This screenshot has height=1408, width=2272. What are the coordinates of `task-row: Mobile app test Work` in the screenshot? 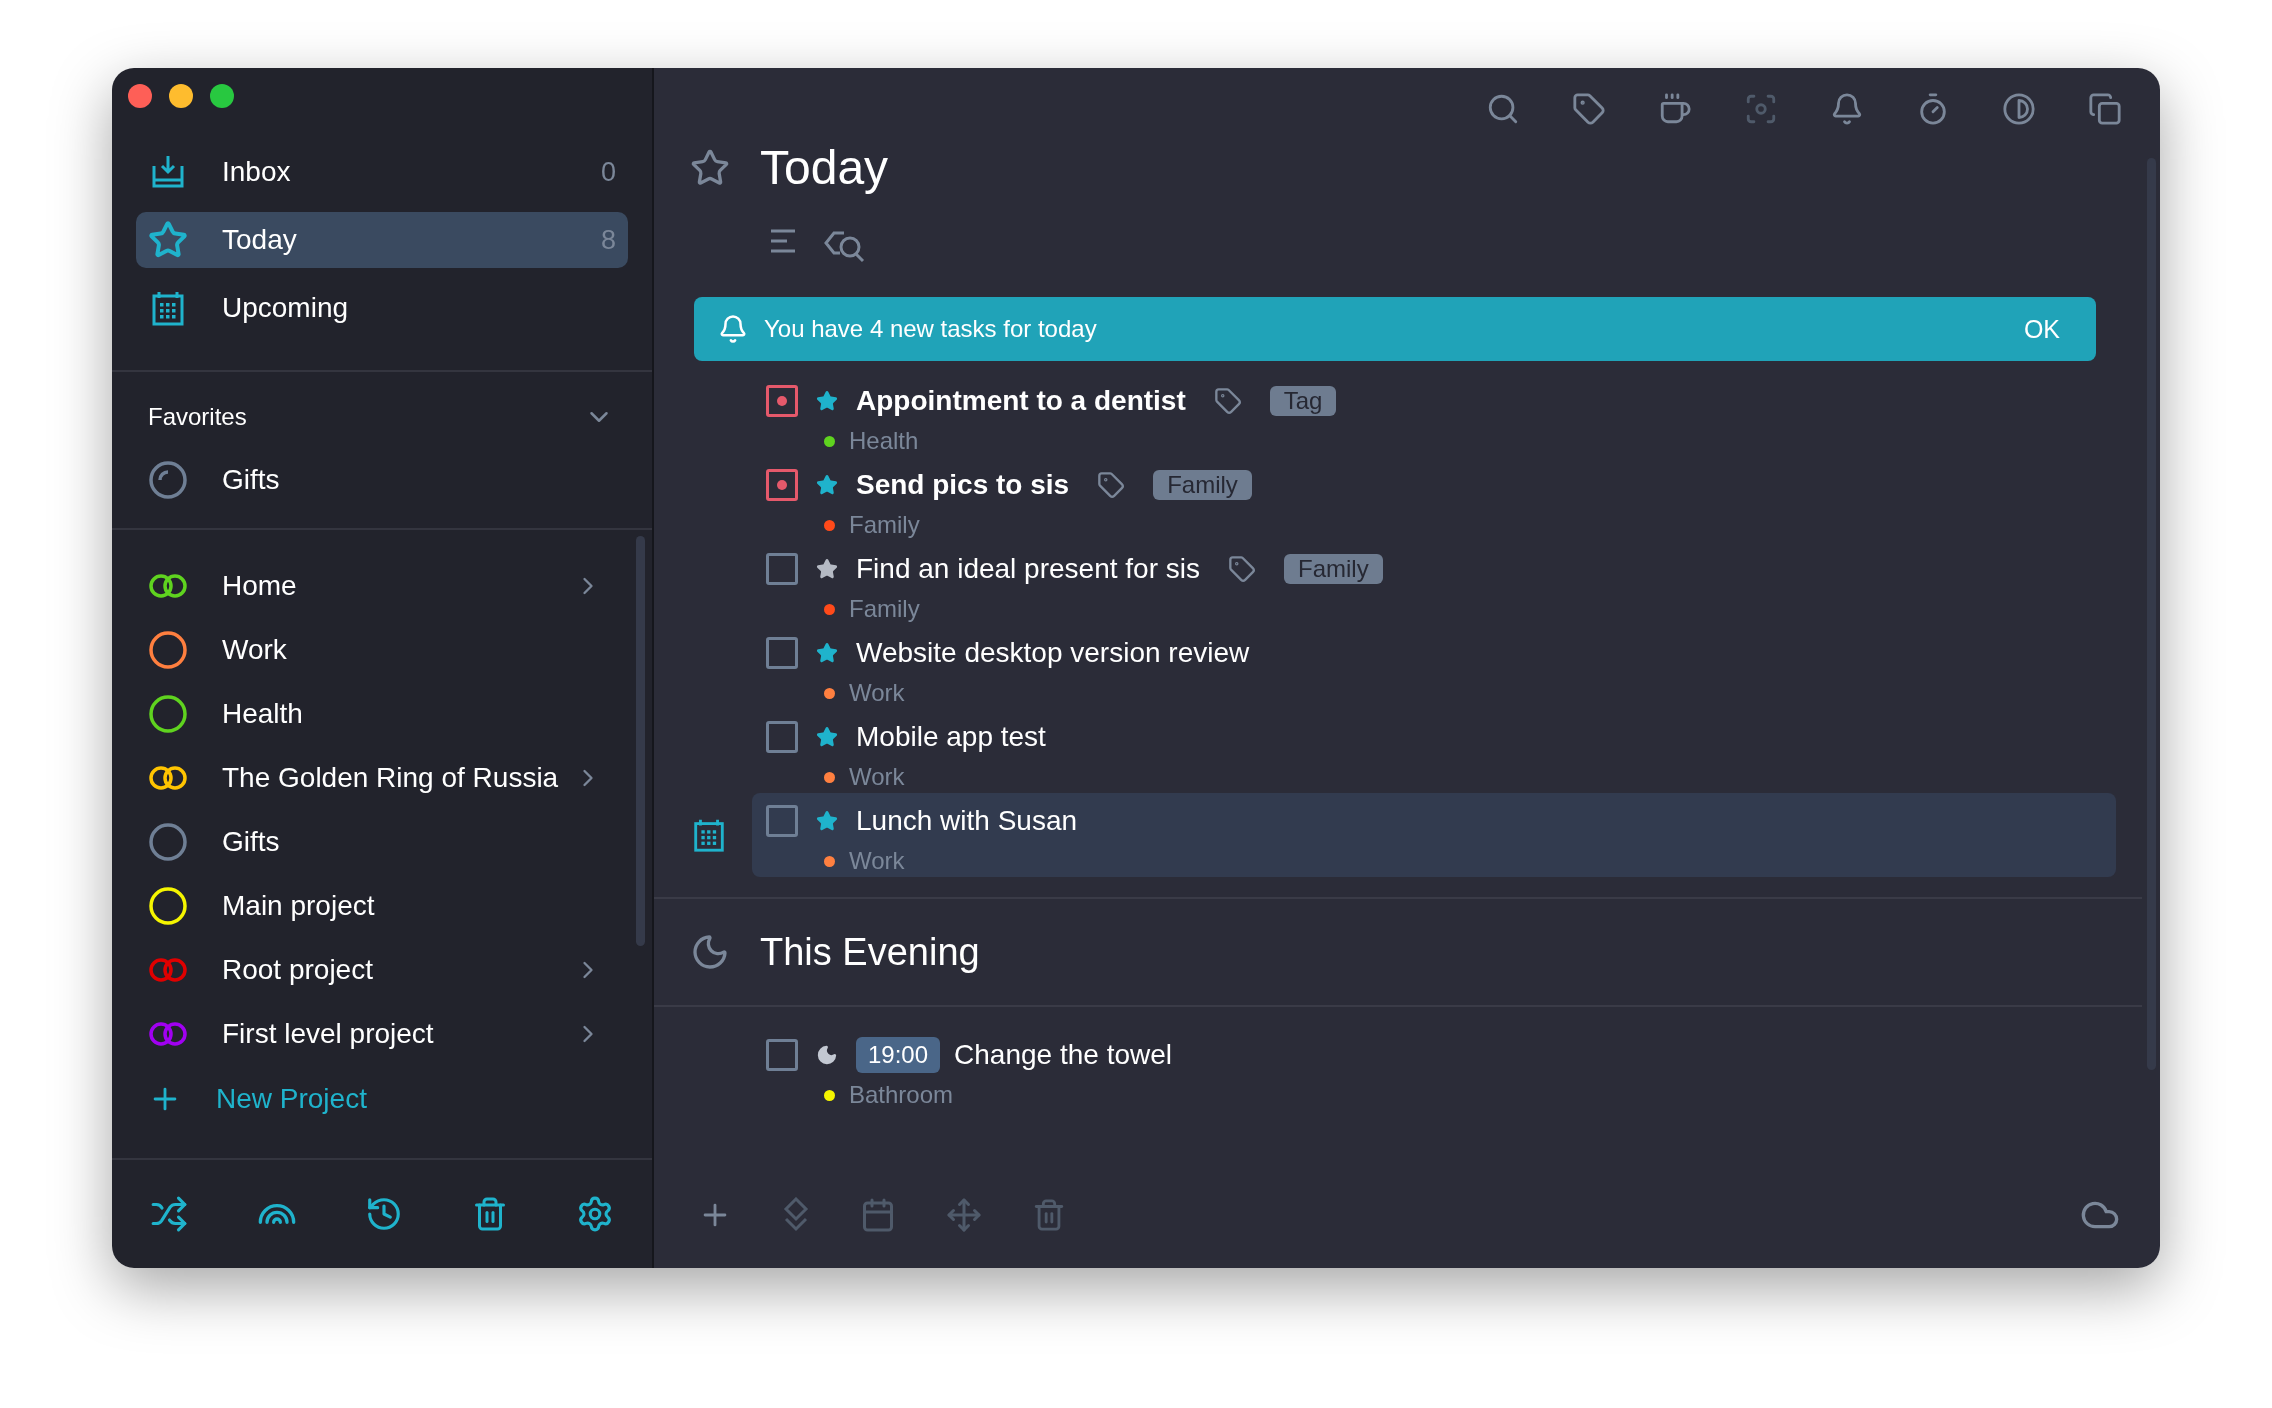 It's located at (1434, 751).